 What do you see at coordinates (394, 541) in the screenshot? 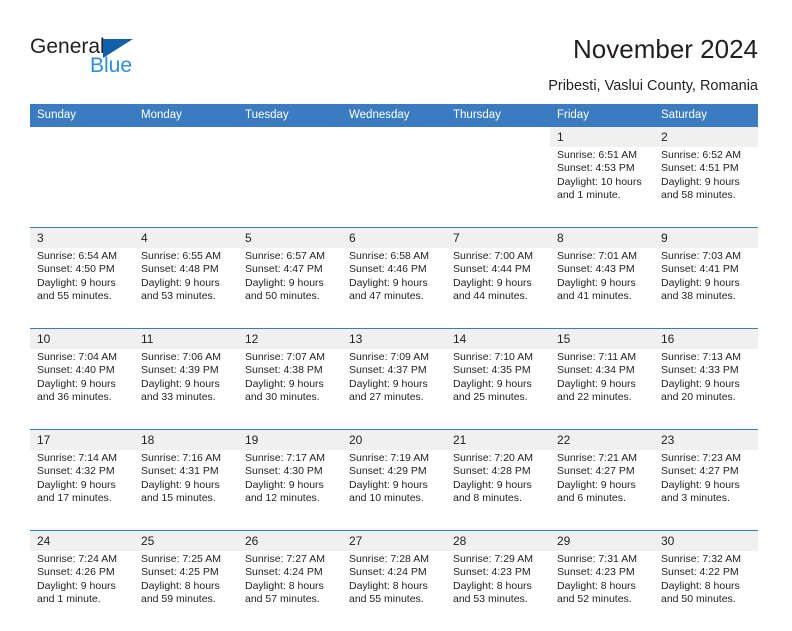
I see `date-number-row: 24 25 26 27 28 29 30` at bounding box center [394, 541].